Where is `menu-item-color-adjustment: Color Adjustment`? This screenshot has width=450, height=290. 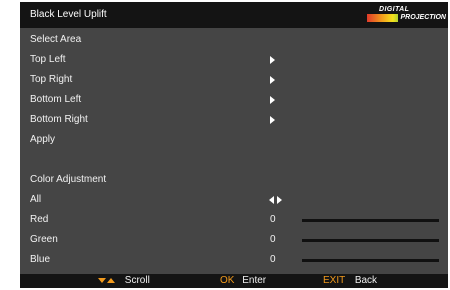
menu-item-color-adjustment: Color Adjustment is located at coordinates (234, 180).